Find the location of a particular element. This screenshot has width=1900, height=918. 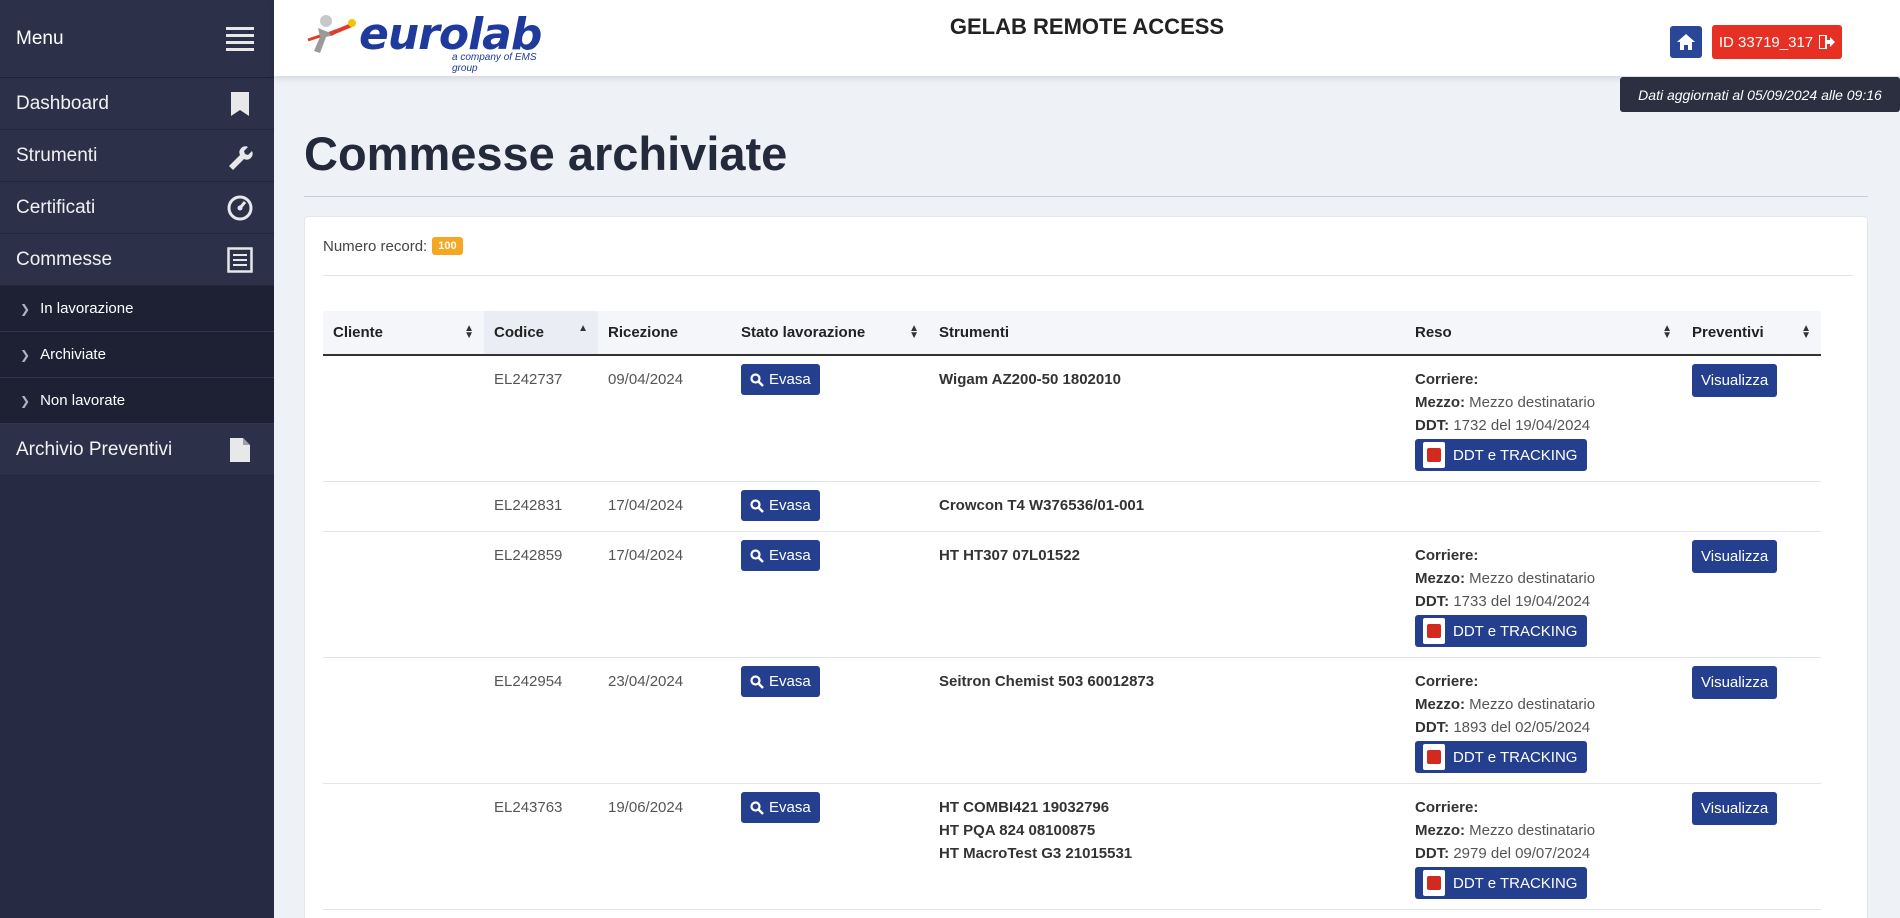

sidebar-item-label: Archivio Preventivi is located at coordinates (94, 449).